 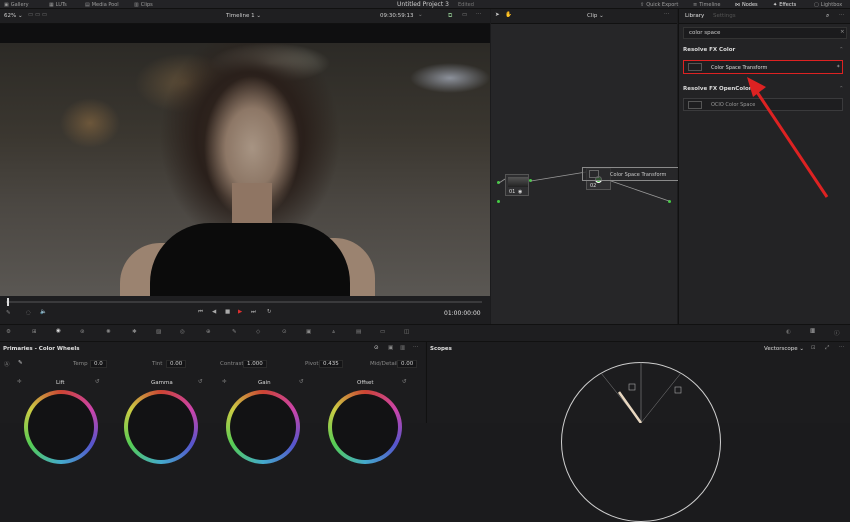 I want to click on playhead, so click(x=8, y=302).